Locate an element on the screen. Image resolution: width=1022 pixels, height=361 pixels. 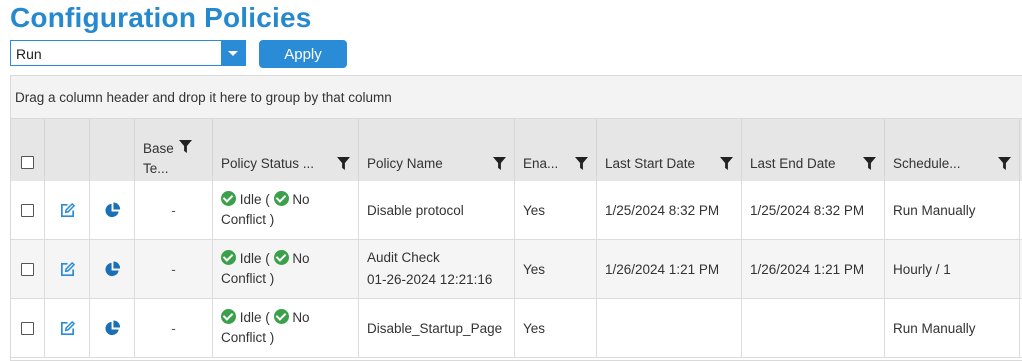
row-last-end: 1/26/2024 1:21 PM is located at coordinates (813, 269).